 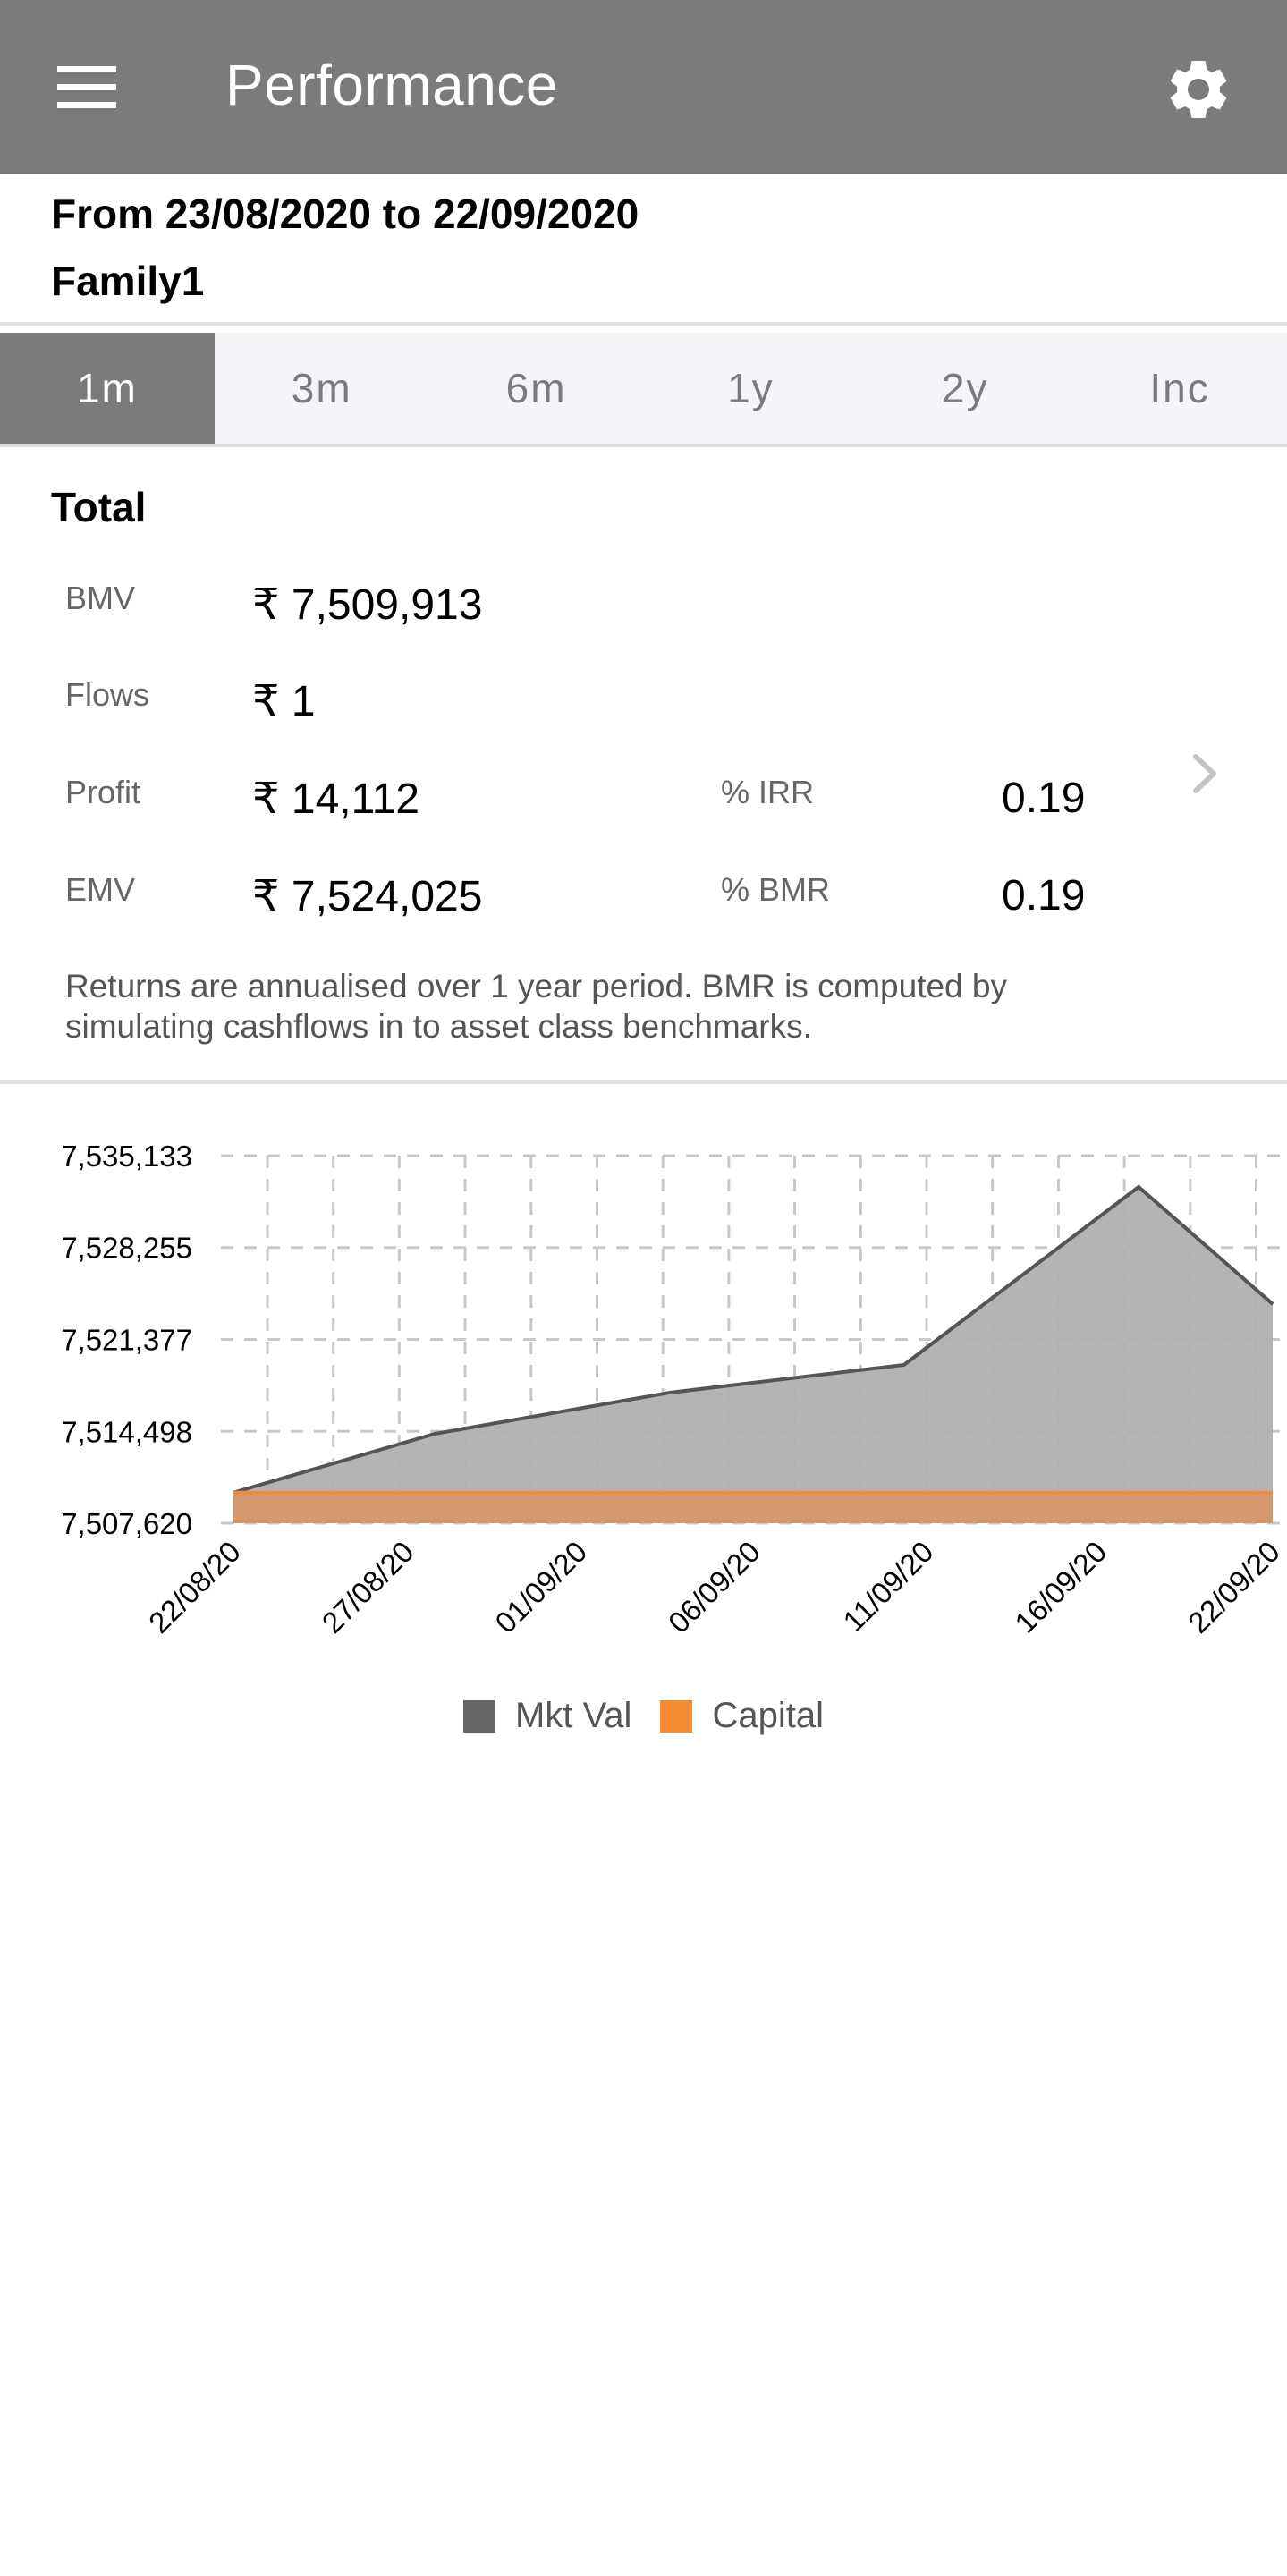 I want to click on irr-value: 0.19, so click(x=1044, y=798).